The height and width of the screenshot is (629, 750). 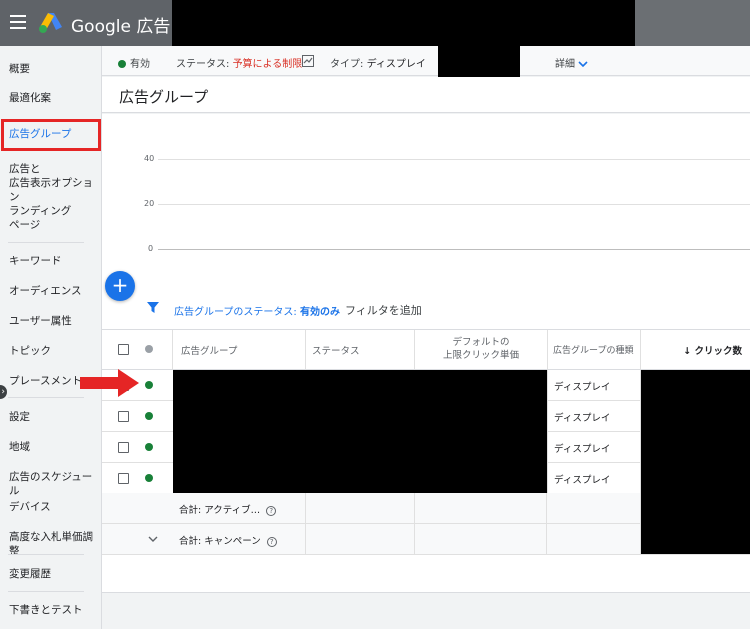 I want to click on footer-area, so click(x=426, y=610).